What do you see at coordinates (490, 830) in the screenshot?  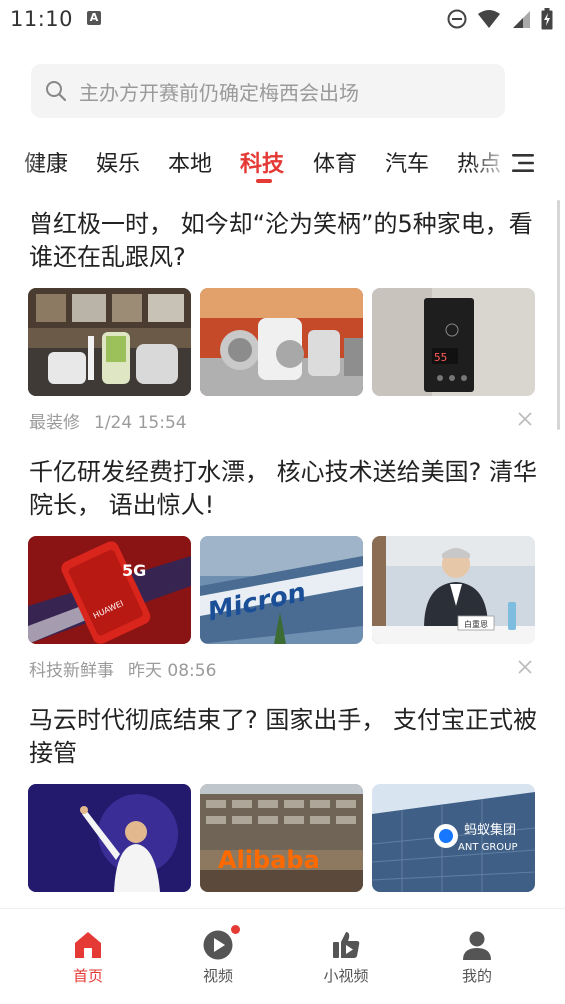 I see `image-sign-cn: 蚂蚁集团` at bounding box center [490, 830].